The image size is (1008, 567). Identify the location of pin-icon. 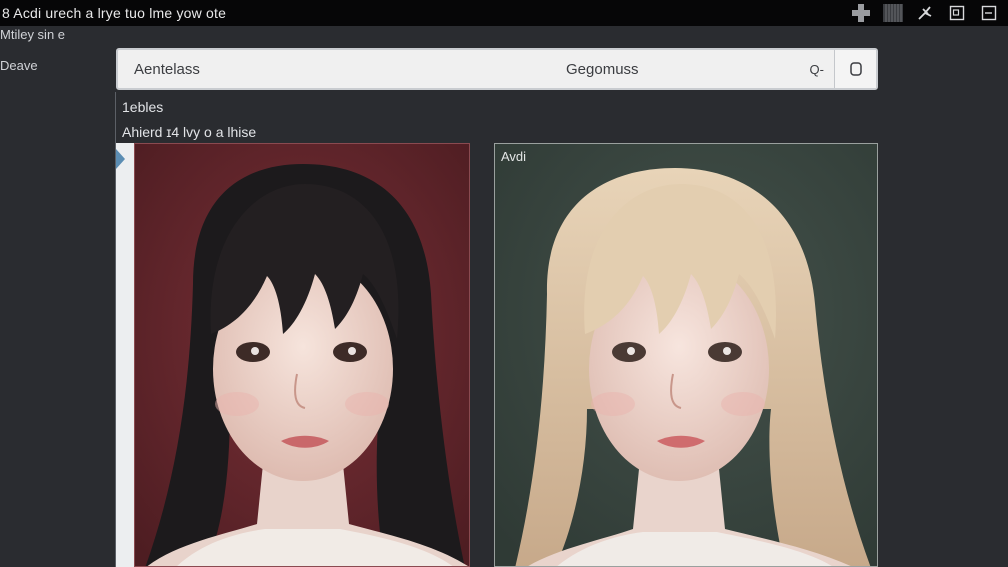
(925, 13).